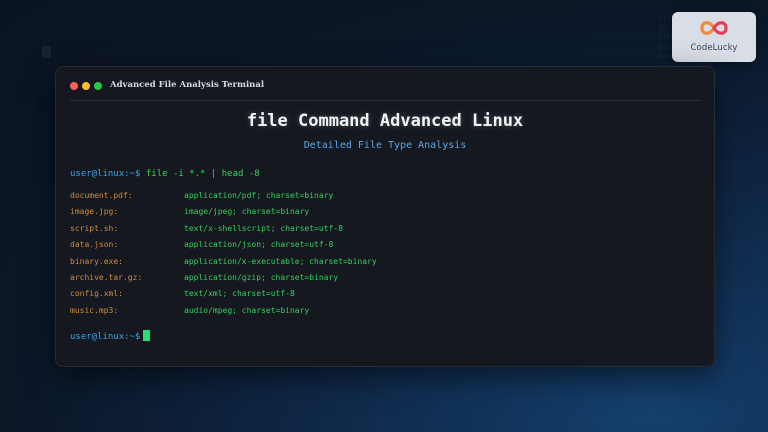 This screenshot has width=768, height=432. I want to click on output-filename: config.xml:, so click(96, 294).